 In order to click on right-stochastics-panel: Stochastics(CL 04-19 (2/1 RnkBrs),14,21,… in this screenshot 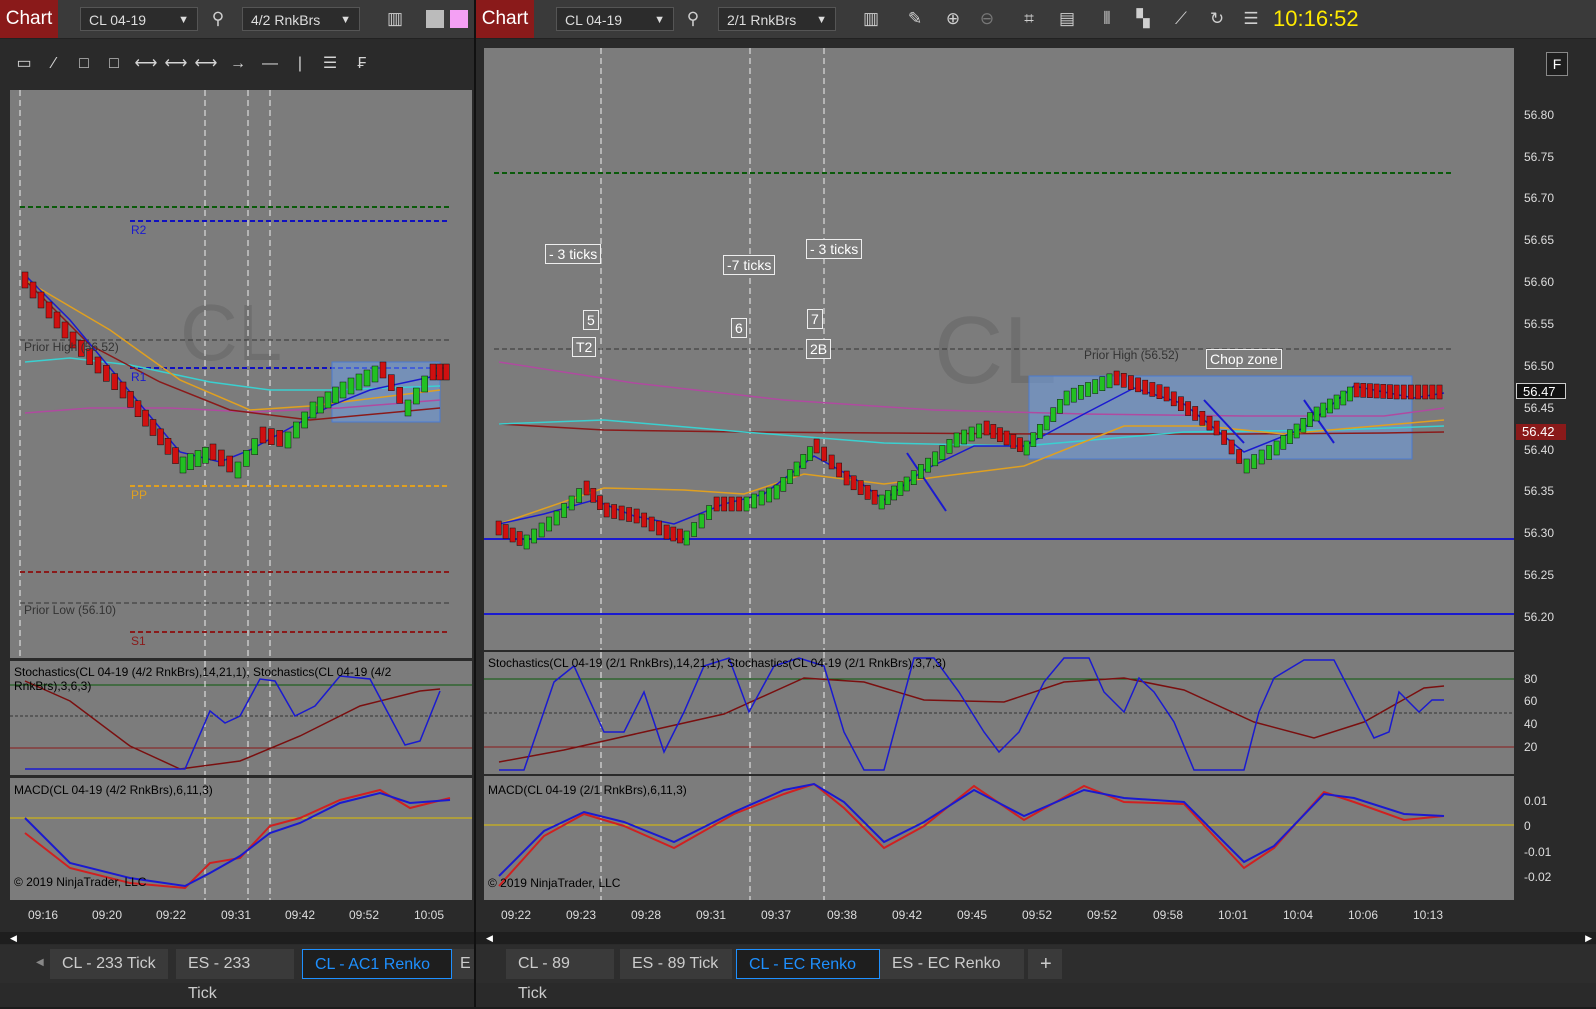, I will do `click(999, 713)`.